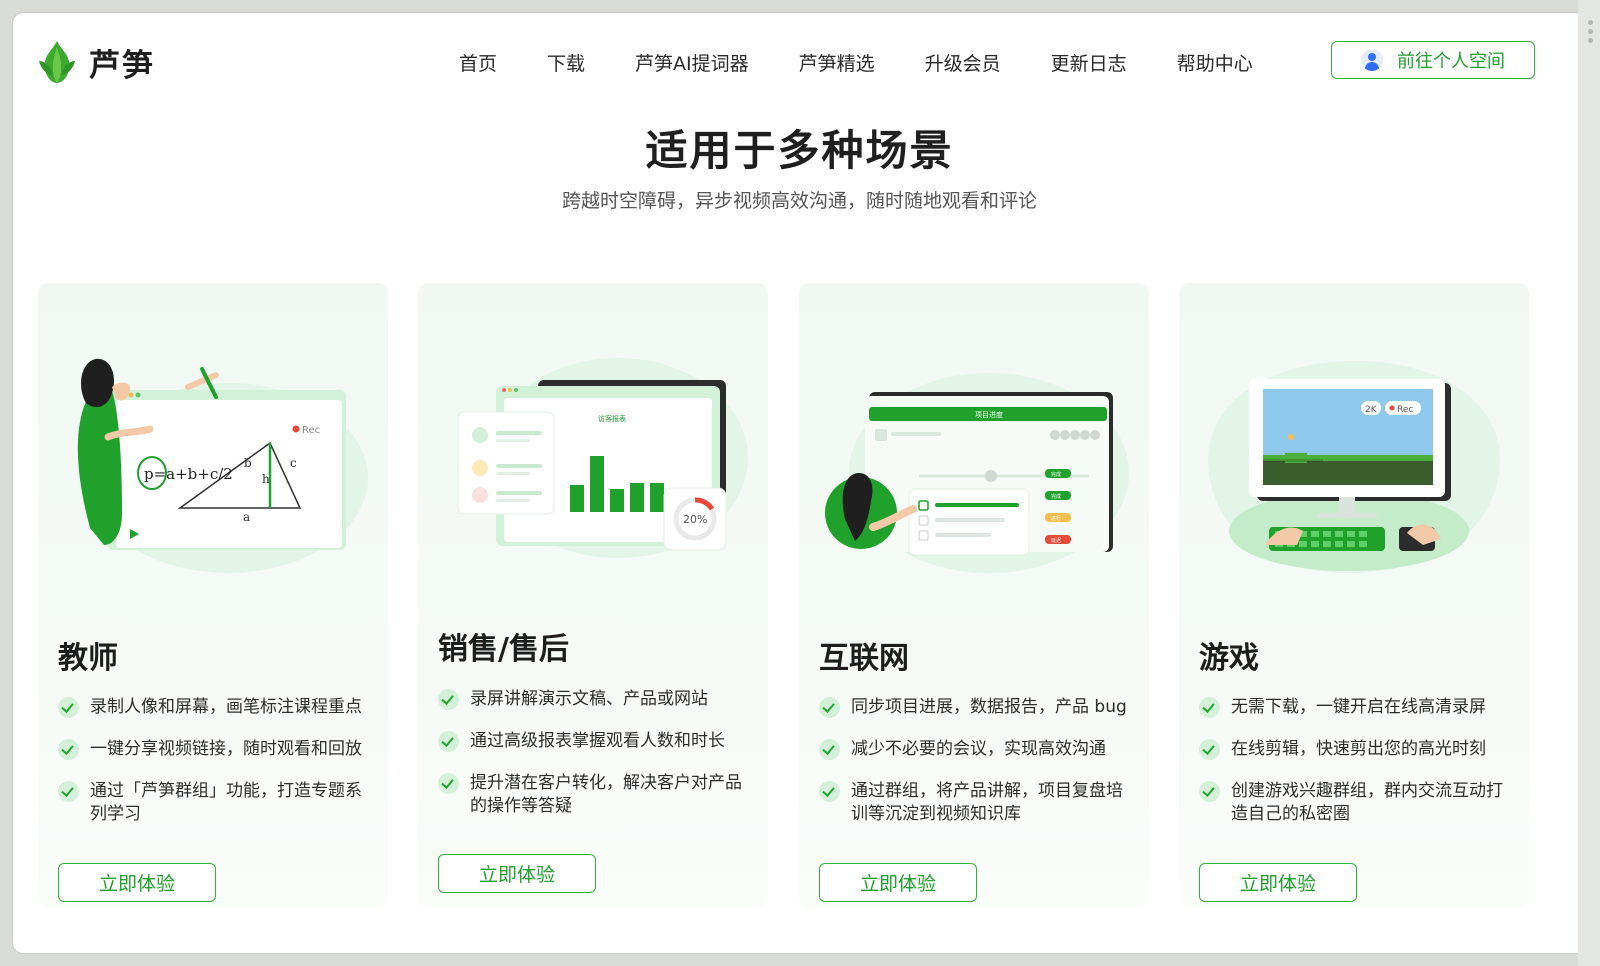 Image resolution: width=1600 pixels, height=966 pixels. Describe the element at coordinates (478, 62) in the screenshot. I see `nav-home: 首页` at that location.